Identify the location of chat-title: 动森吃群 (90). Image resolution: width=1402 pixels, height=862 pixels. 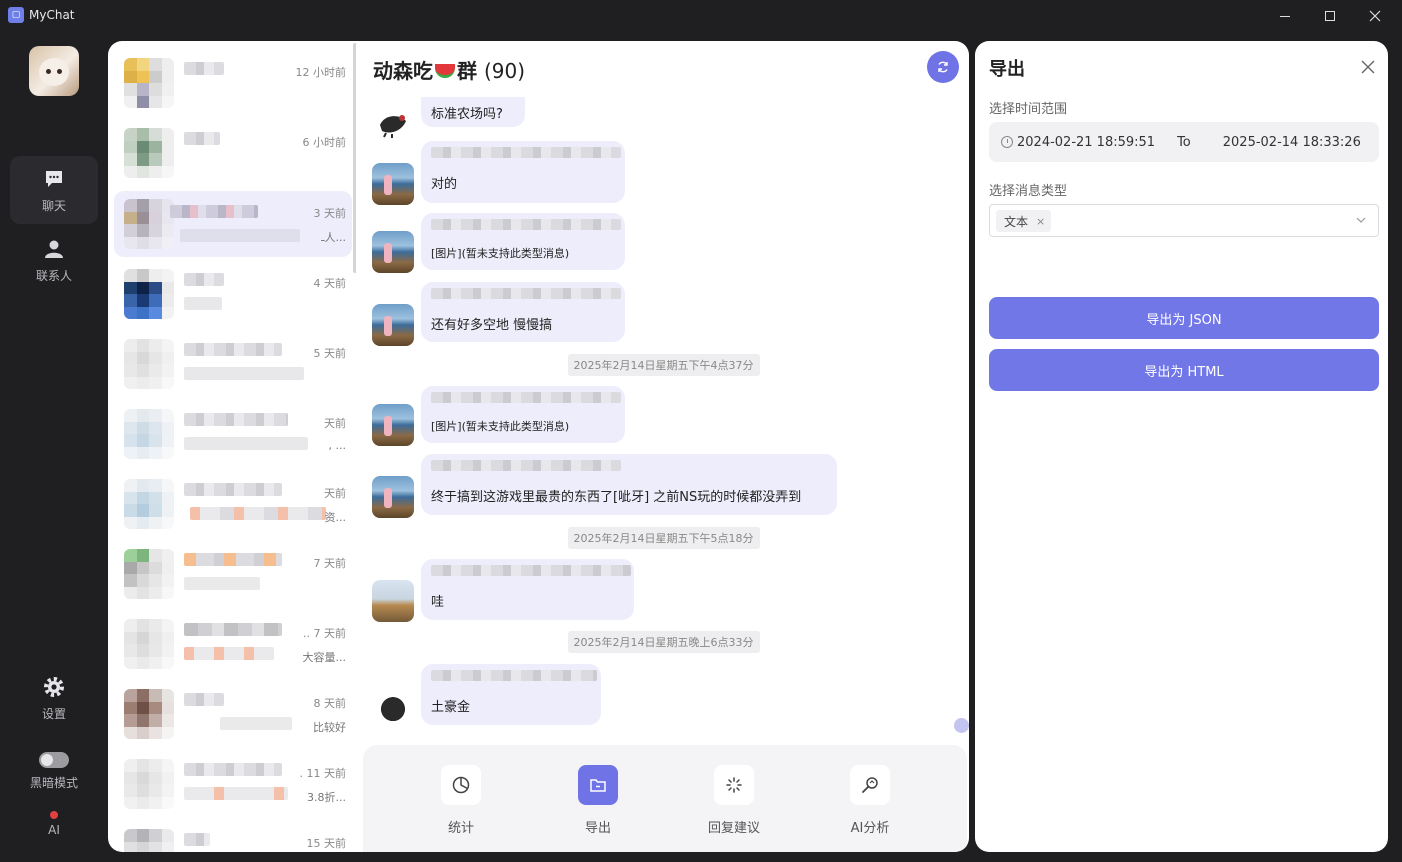
(449, 69).